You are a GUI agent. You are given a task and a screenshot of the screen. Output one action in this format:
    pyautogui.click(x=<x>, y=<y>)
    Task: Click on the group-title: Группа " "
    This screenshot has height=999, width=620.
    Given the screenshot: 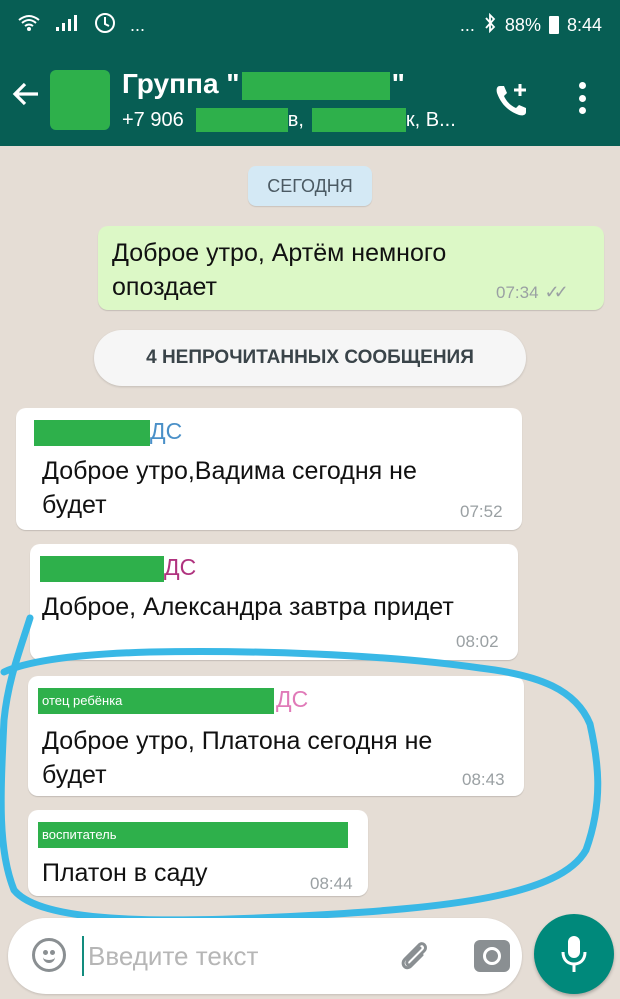 What is the action you would take?
    pyautogui.click(x=263, y=84)
    